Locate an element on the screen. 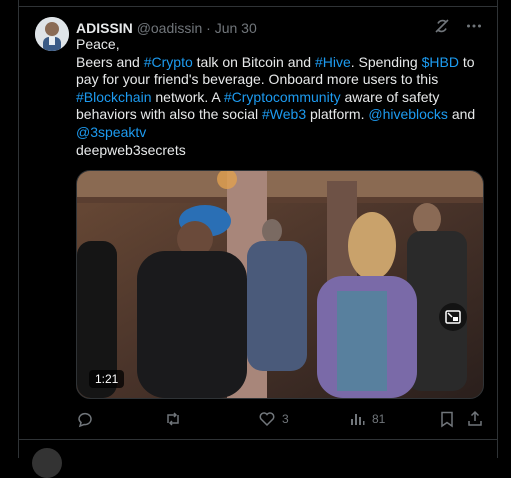 Image resolution: width=511 pixels, height=478 pixels. post-actions: 3 81 is located at coordinates (279, 419).